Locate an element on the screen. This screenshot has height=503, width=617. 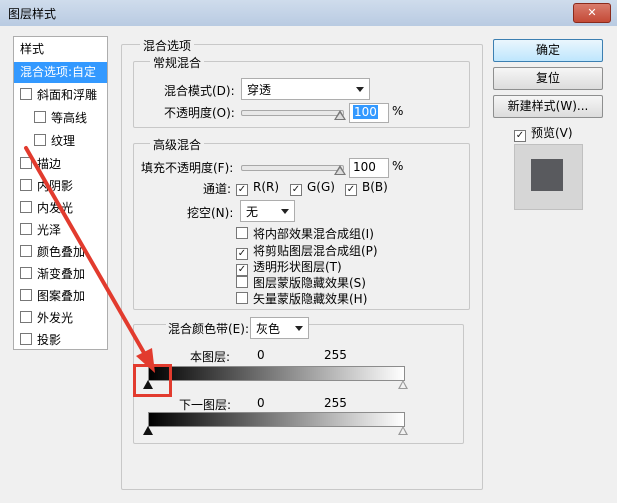
annotation-arrow-icon is located at coordinates (89, 259).